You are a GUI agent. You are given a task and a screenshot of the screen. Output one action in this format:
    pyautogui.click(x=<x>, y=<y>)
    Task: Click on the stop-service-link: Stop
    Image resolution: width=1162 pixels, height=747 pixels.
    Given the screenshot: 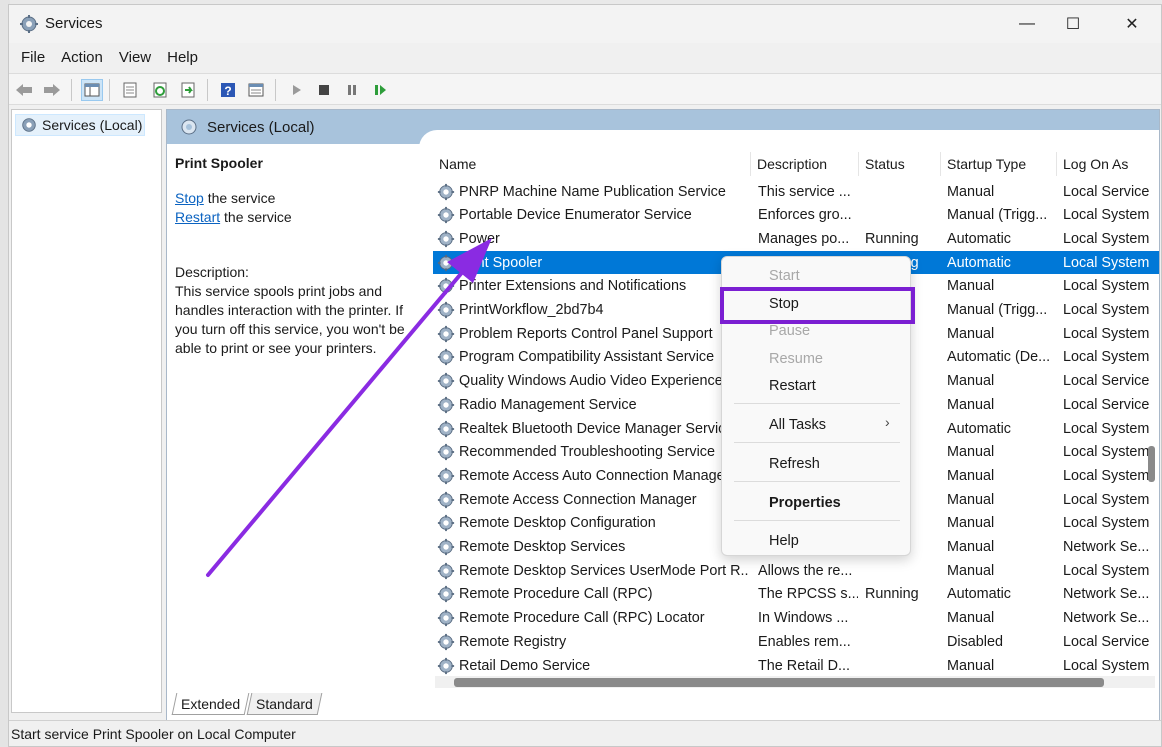 What is the action you would take?
    pyautogui.click(x=189, y=198)
    